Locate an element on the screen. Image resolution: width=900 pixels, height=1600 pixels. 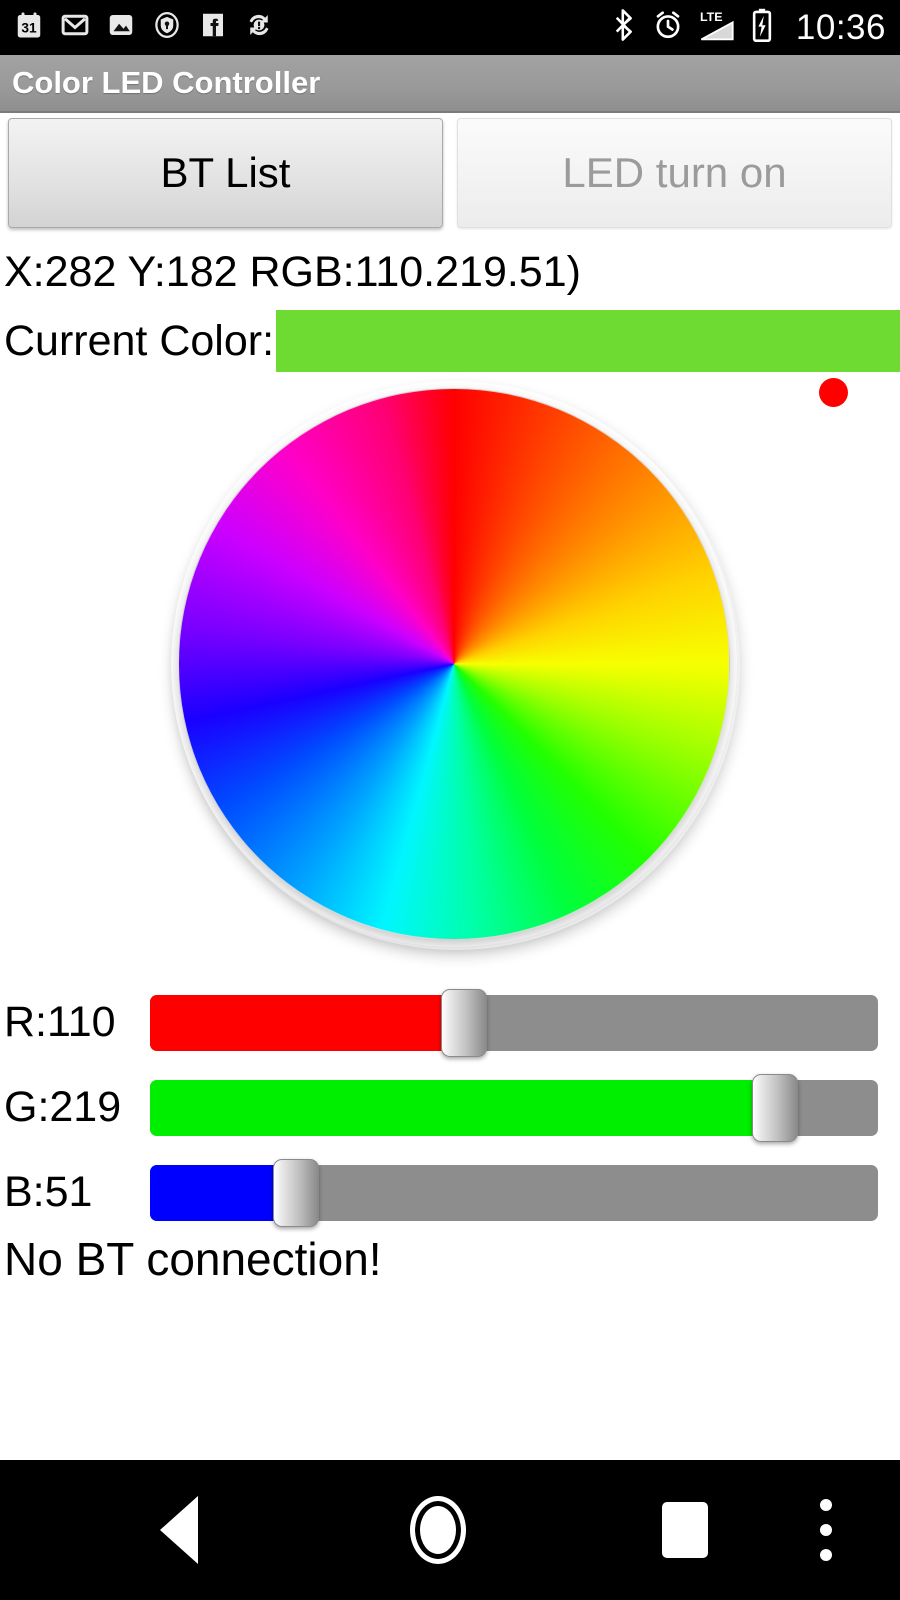
slider-row-blue: B:51 is located at coordinates (450, 1192).